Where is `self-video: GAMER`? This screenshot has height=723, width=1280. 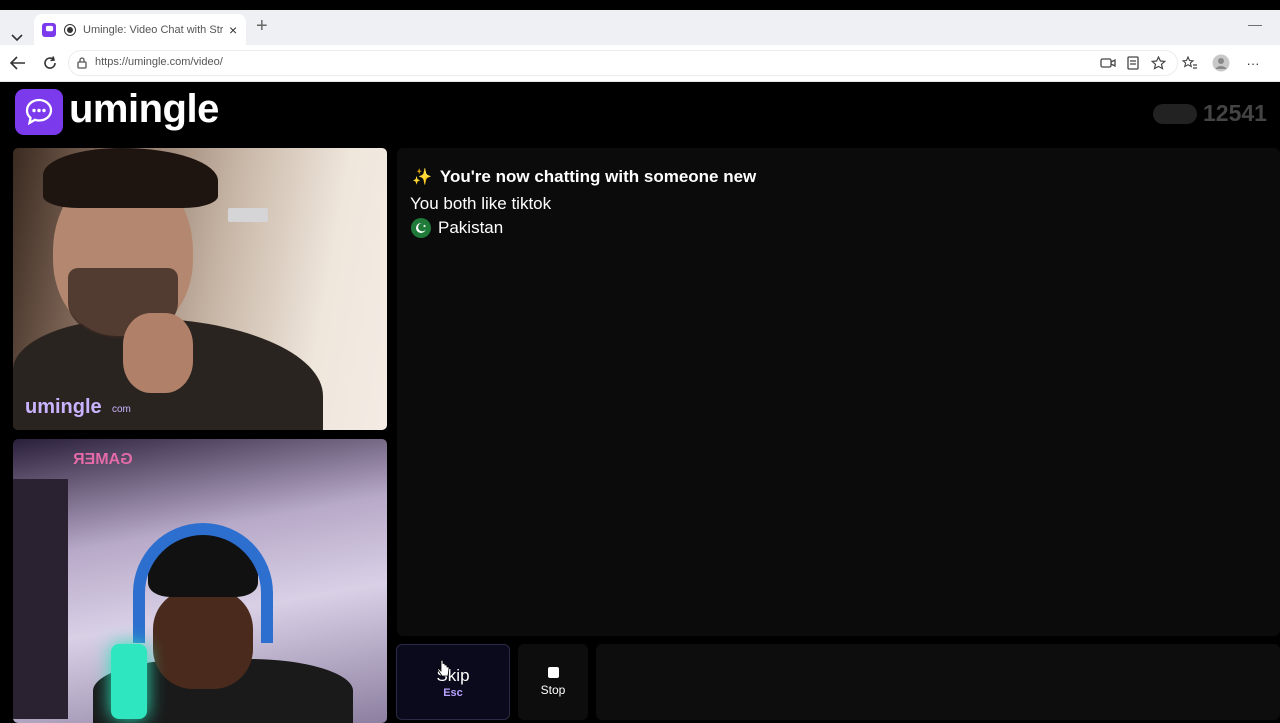 self-video: GAMER is located at coordinates (200, 581).